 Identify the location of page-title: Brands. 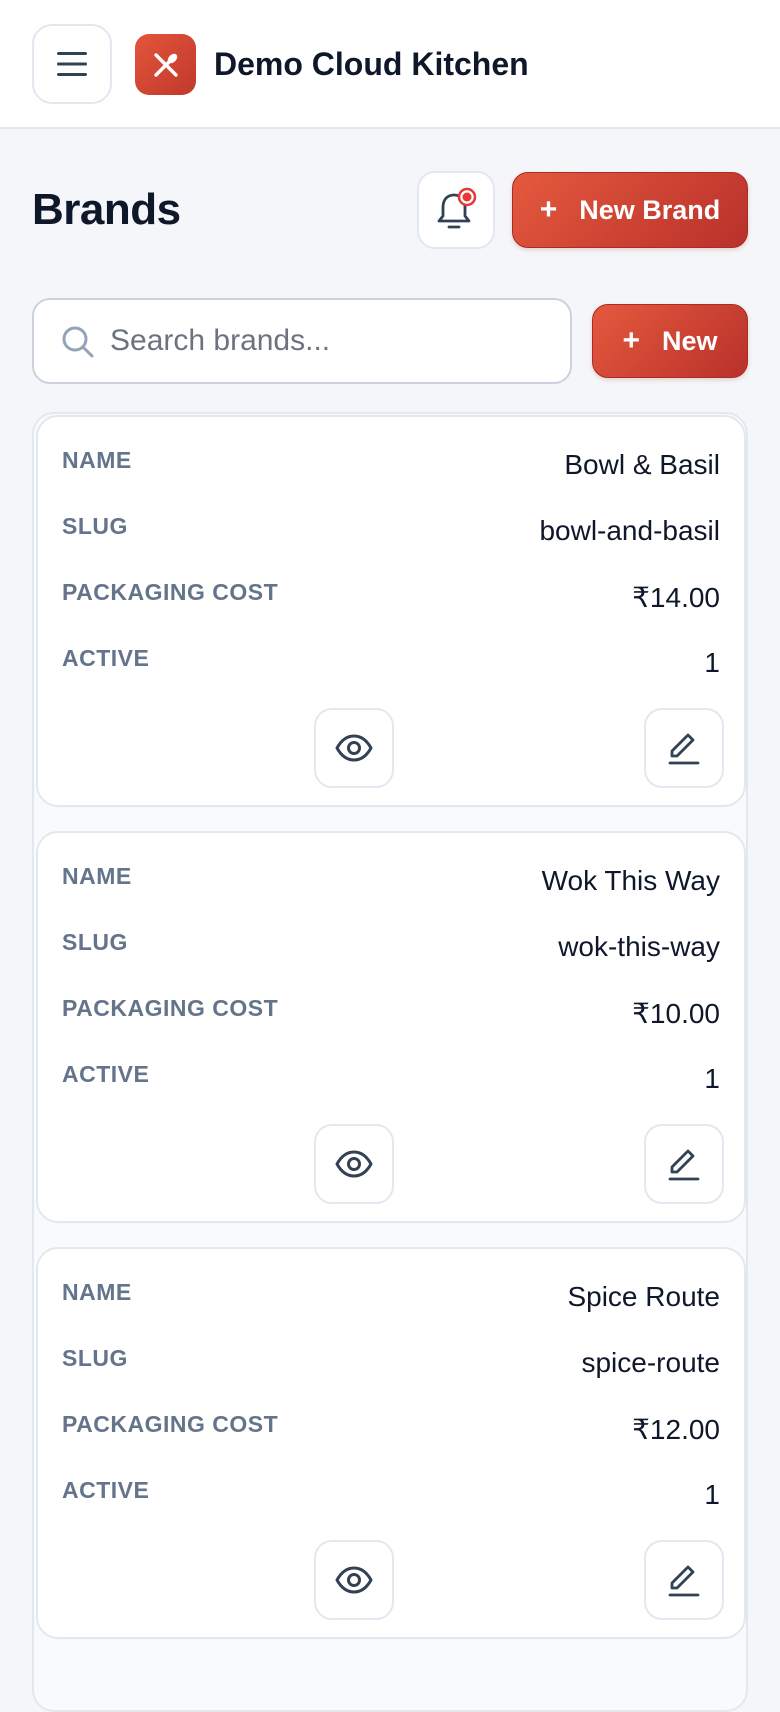
(106, 209).